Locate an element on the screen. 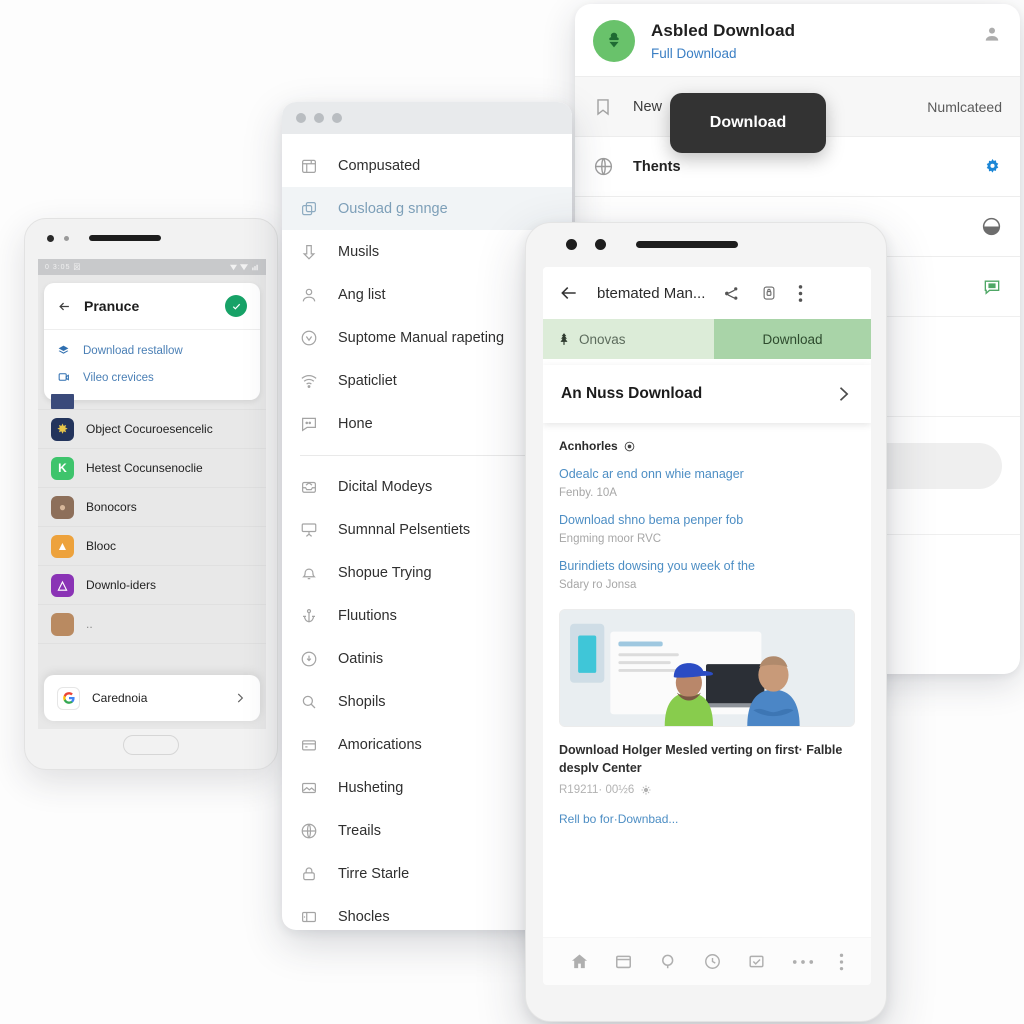 This screenshot has width=1024, height=1024. right-window-subtitle-link: Full Download is located at coordinates (816, 53).